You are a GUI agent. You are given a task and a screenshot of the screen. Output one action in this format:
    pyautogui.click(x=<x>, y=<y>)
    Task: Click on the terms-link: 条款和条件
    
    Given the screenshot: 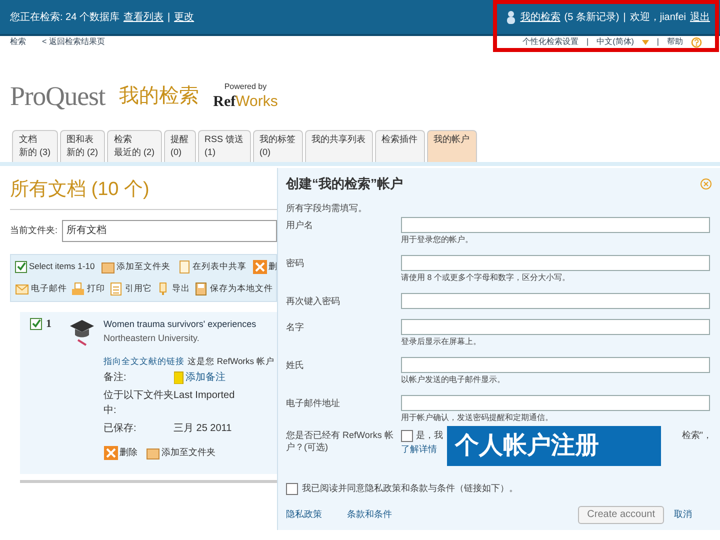 What is the action you would take?
    pyautogui.click(x=369, y=515)
    